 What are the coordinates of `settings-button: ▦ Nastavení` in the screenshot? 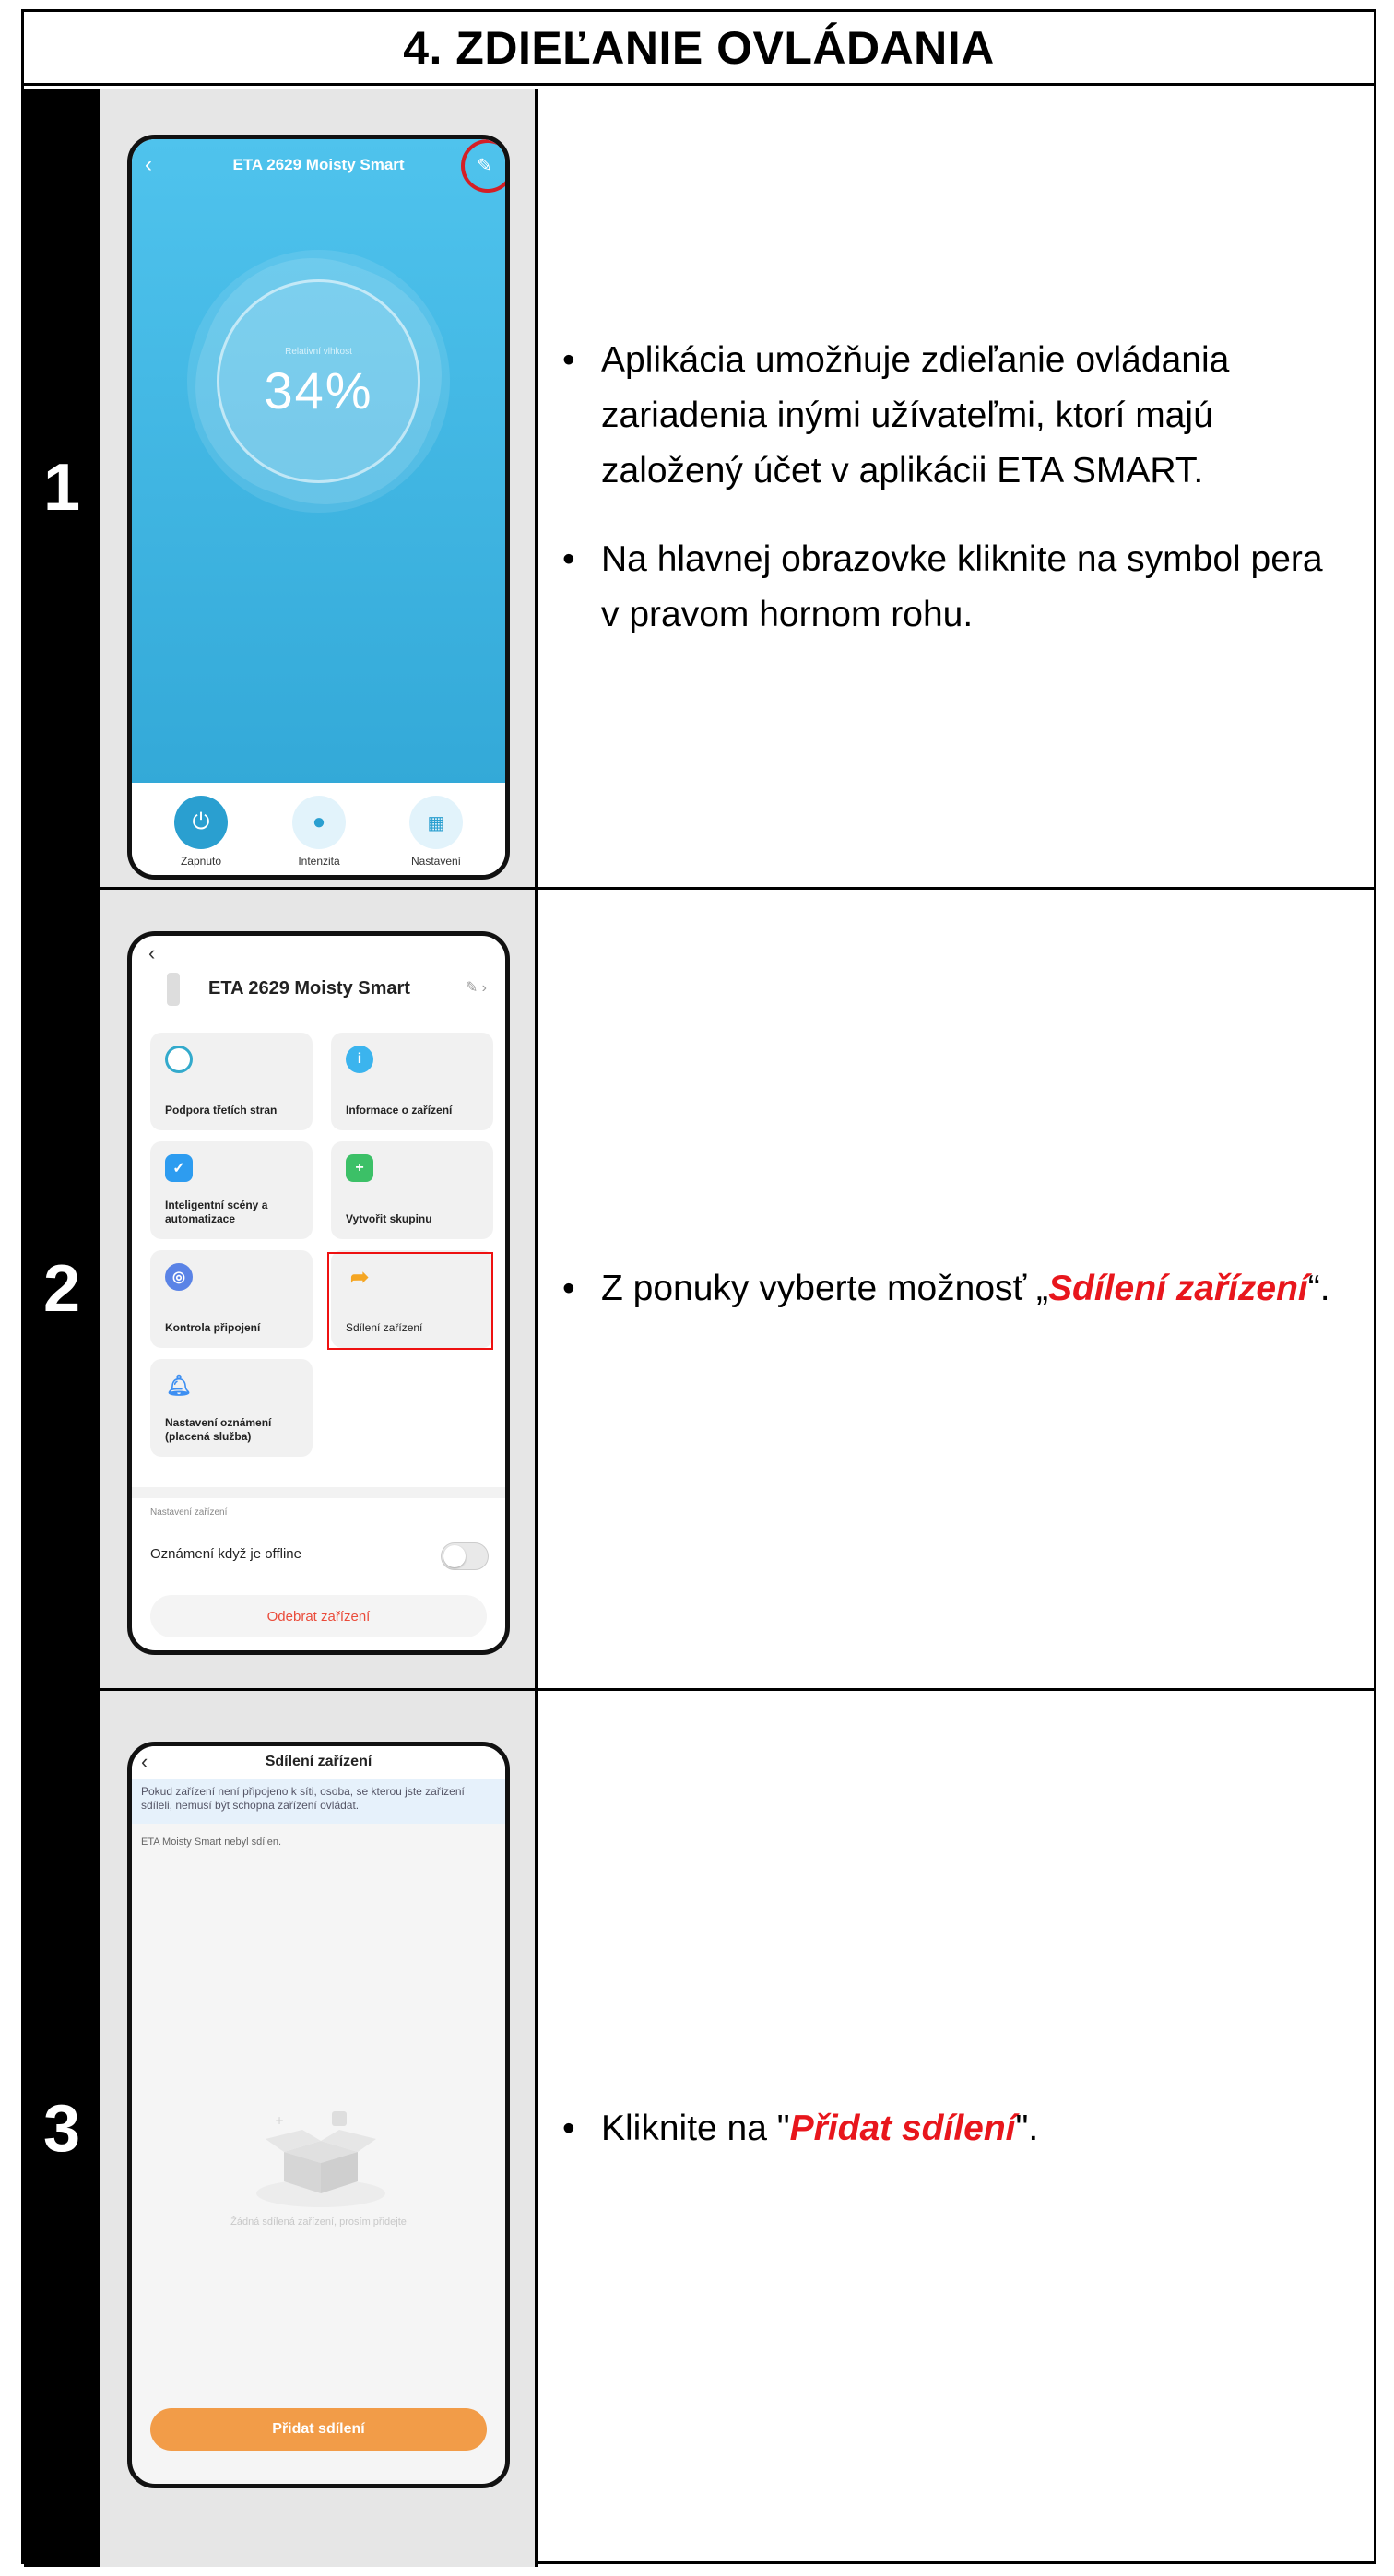 It's located at (436, 832).